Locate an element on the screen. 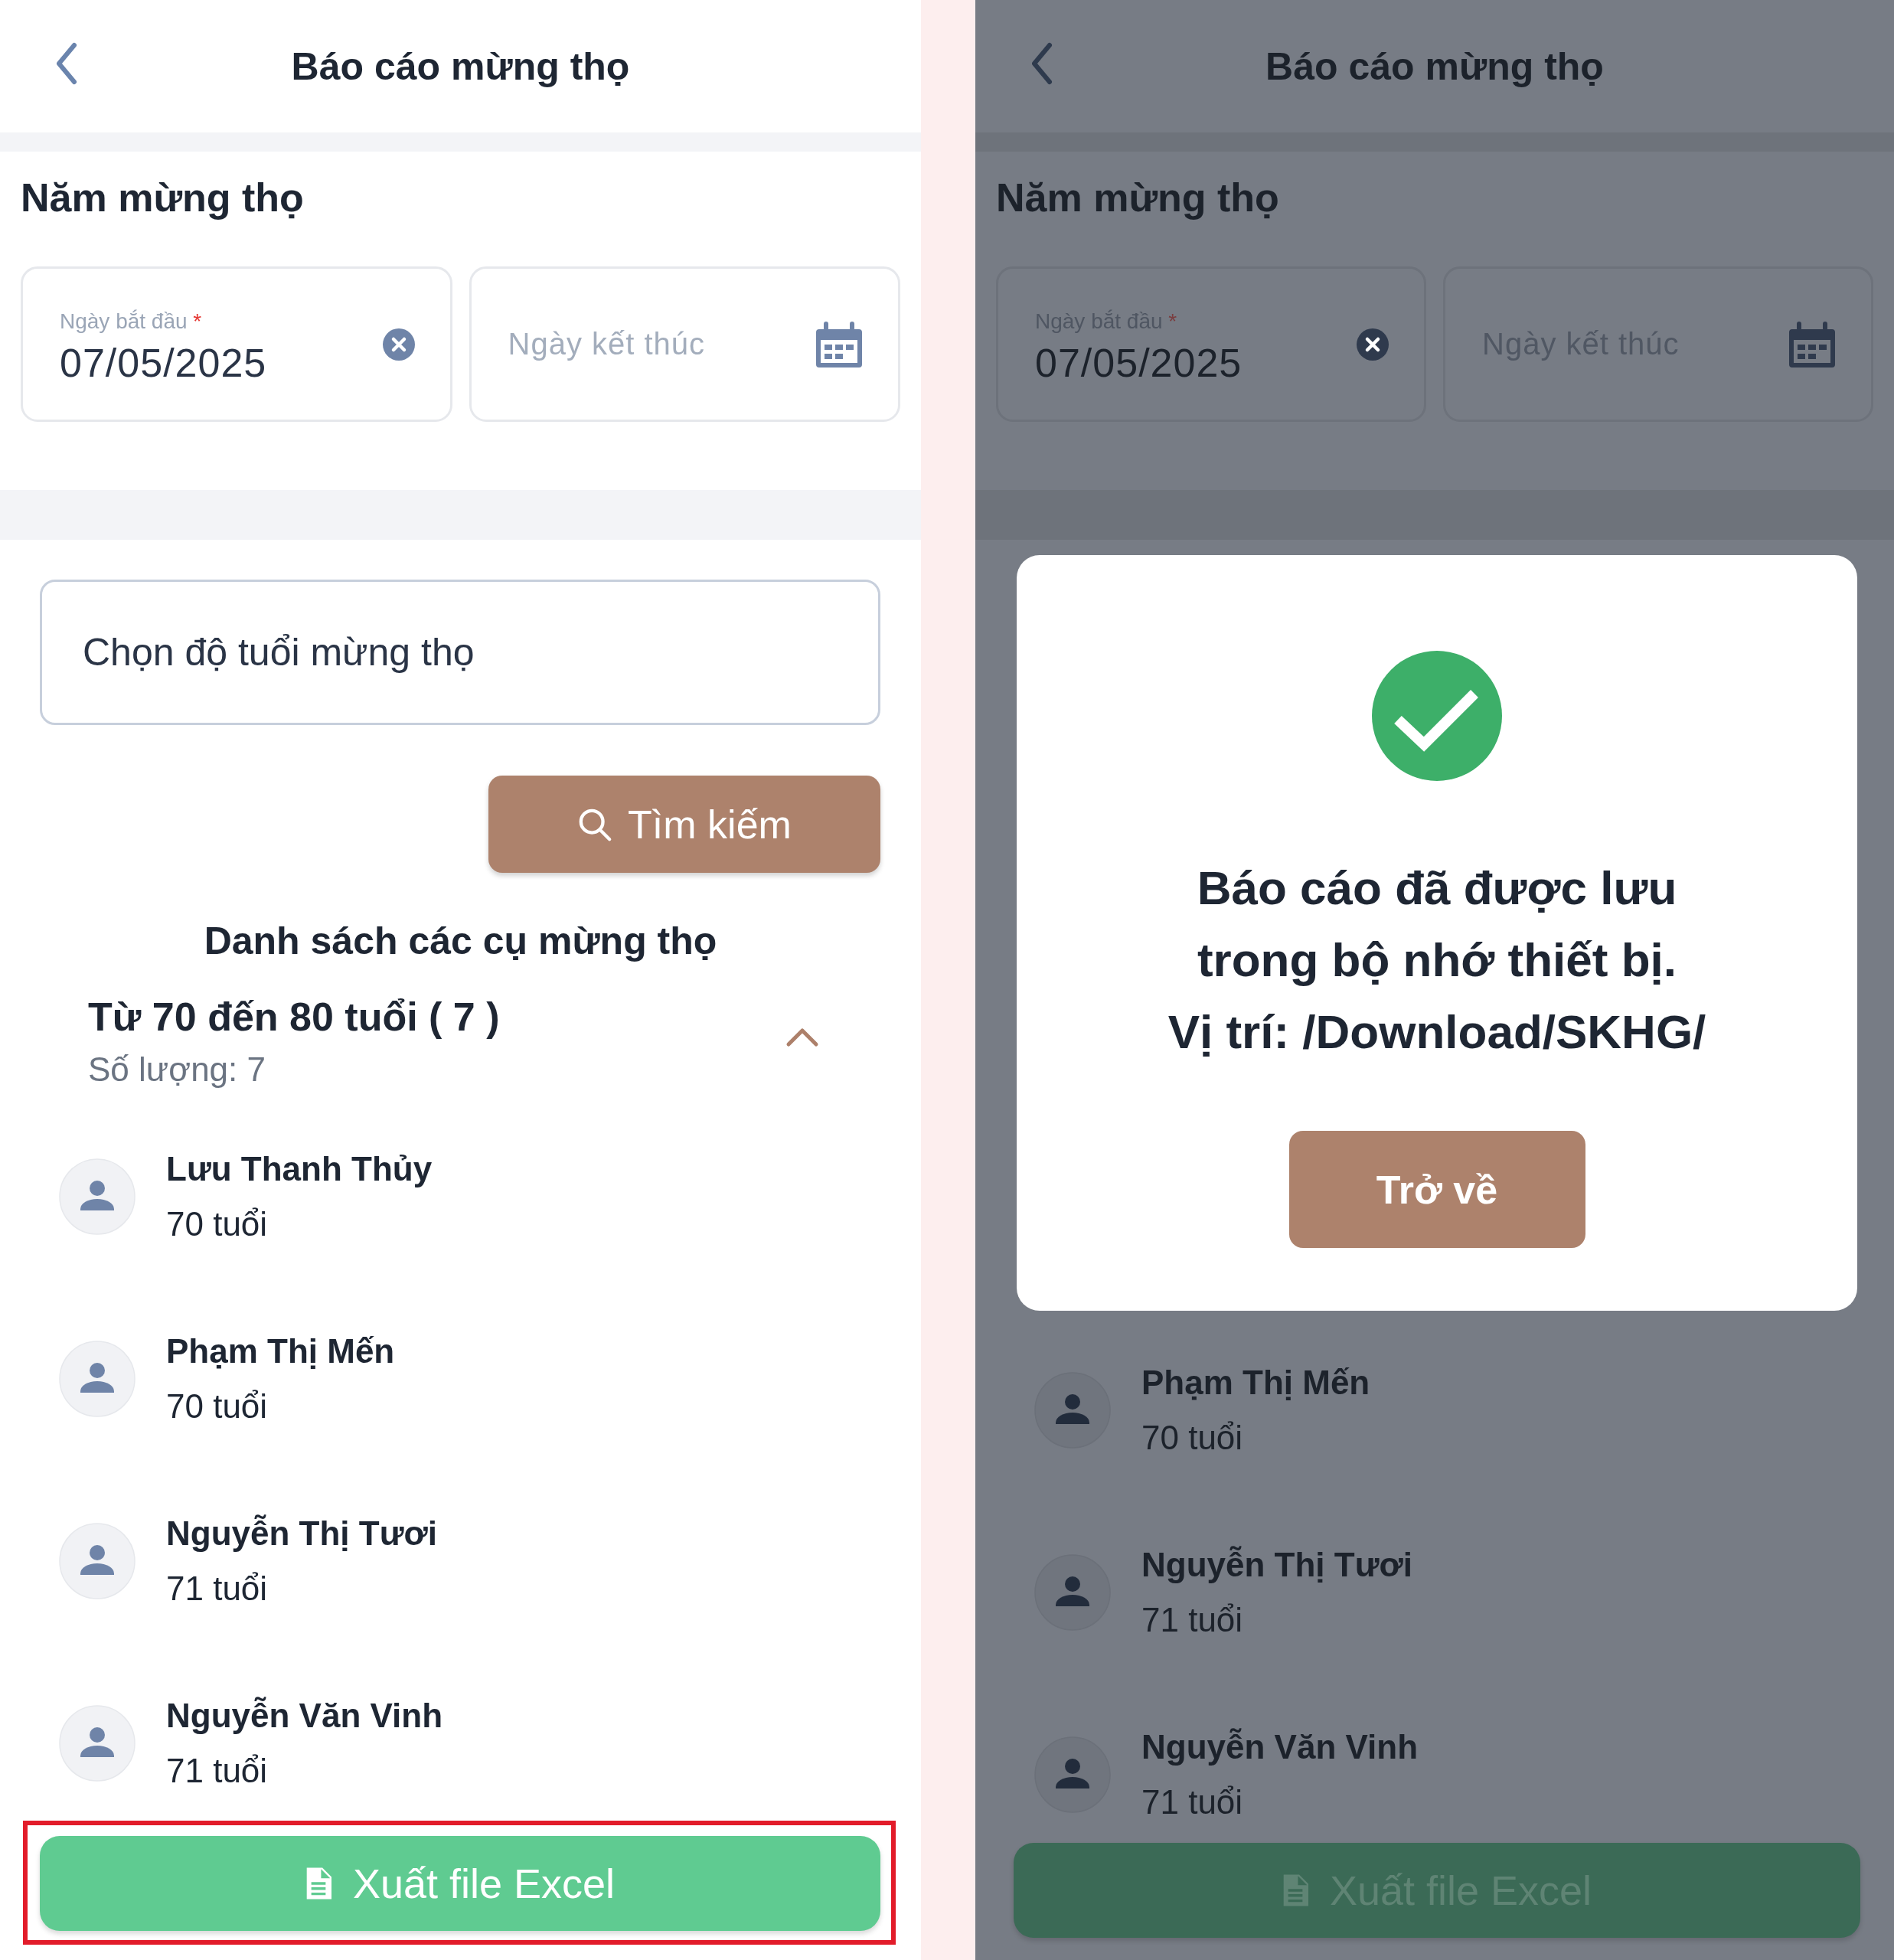  age-select-field: Chọn độ tuổi mừng thọ is located at coordinates (460, 652).